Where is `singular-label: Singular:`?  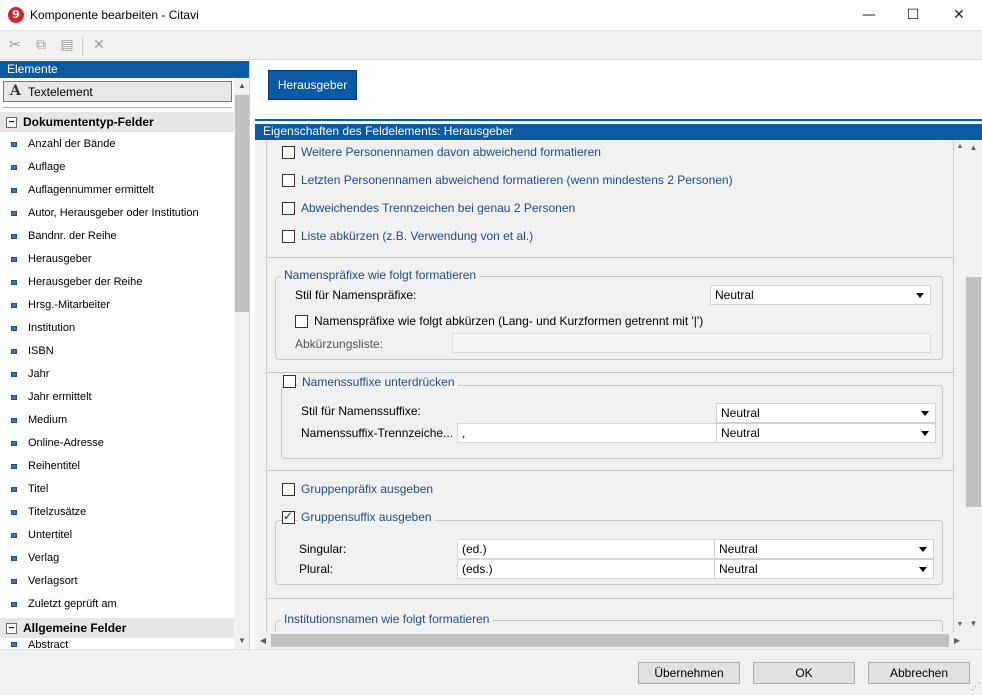
singular-label: Singular: is located at coordinates (323, 549).